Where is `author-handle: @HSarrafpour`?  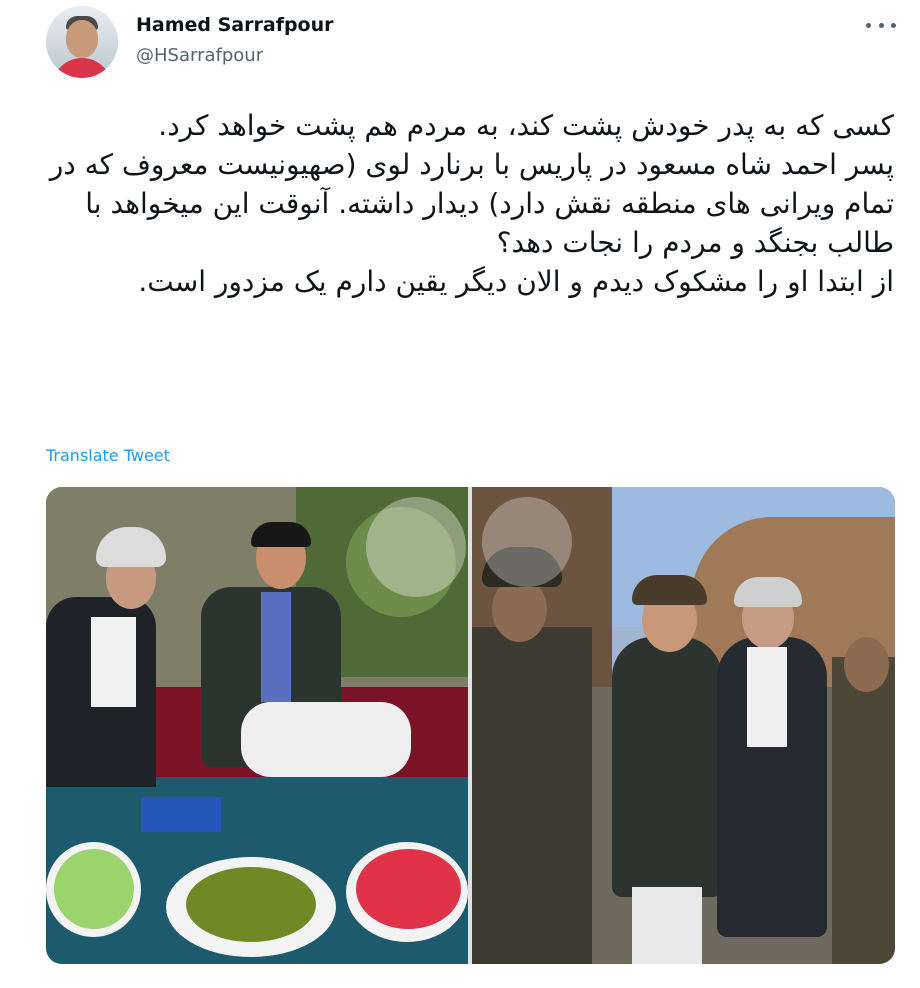 author-handle: @HSarrafpour is located at coordinates (199, 55).